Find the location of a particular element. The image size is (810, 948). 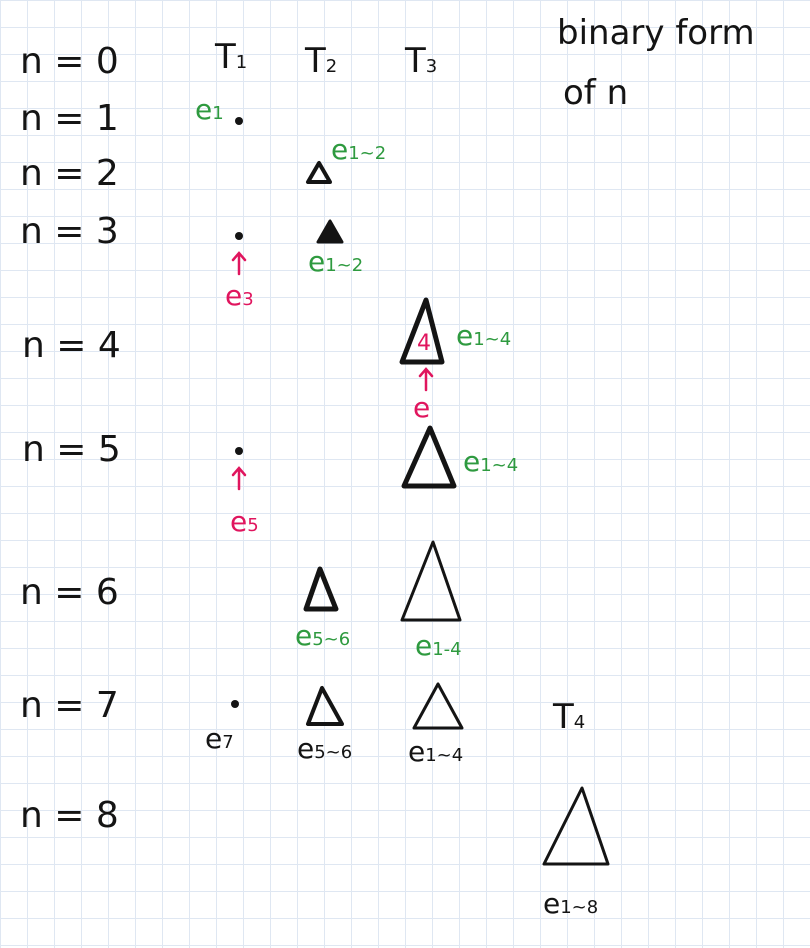

row-label-n4: n = 4 is located at coordinates (71, 345).